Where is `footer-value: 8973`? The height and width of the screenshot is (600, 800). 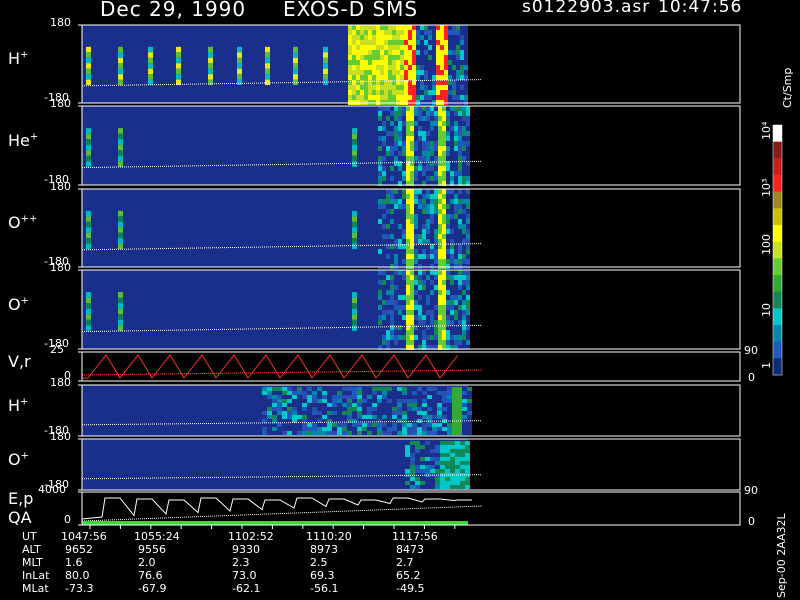
footer-value: 8973 is located at coordinates (324, 549).